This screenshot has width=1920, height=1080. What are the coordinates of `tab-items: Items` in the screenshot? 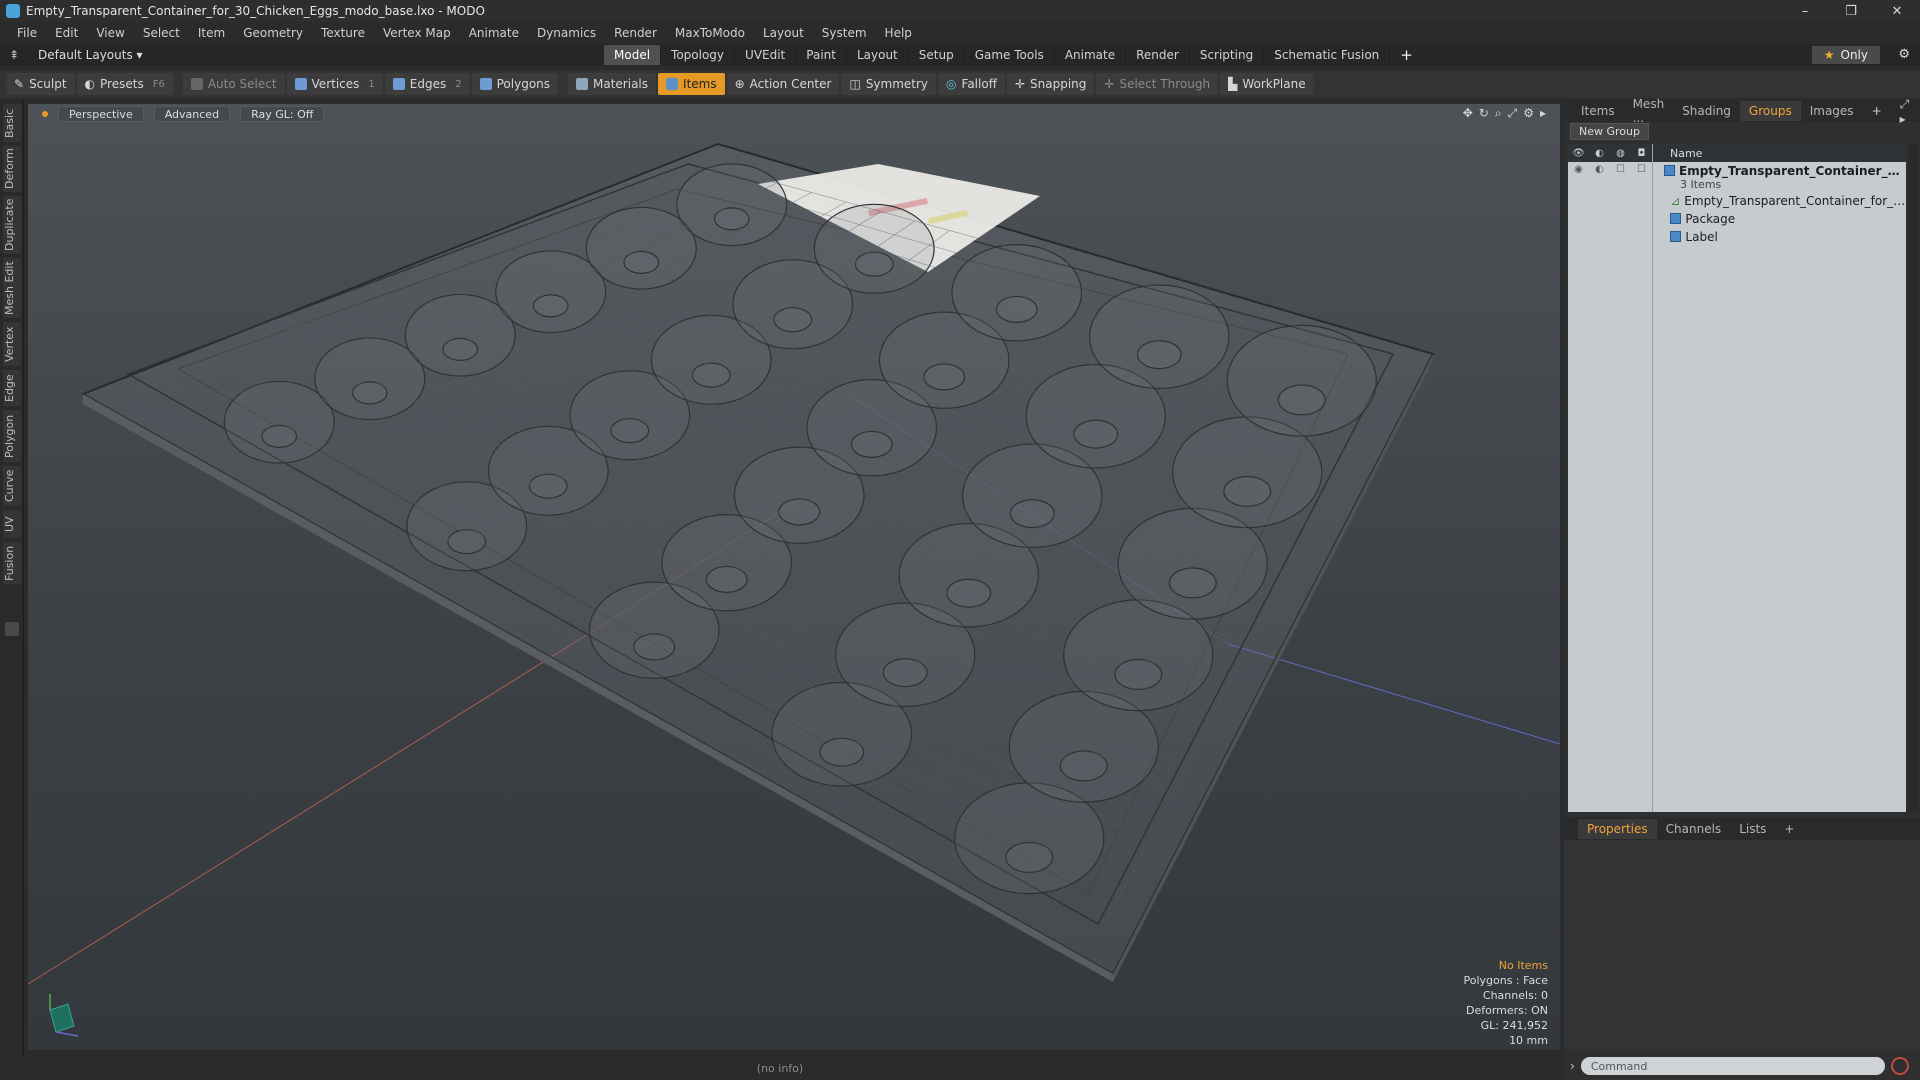 It's located at (1598, 111).